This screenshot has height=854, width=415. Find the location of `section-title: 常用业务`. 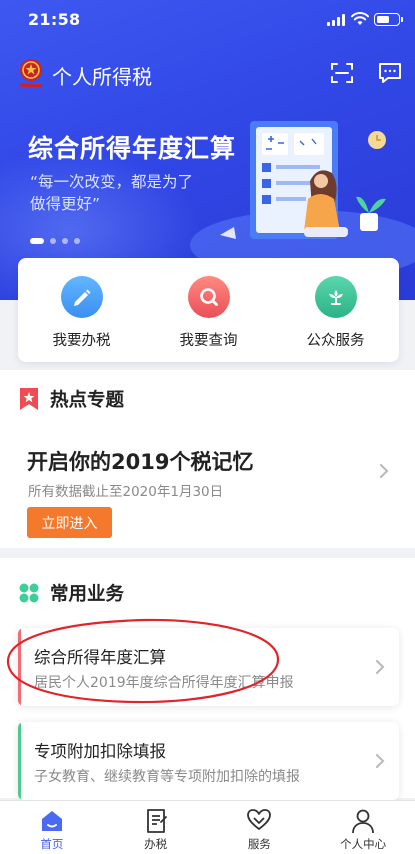

section-title: 常用业务 is located at coordinates (87, 594).